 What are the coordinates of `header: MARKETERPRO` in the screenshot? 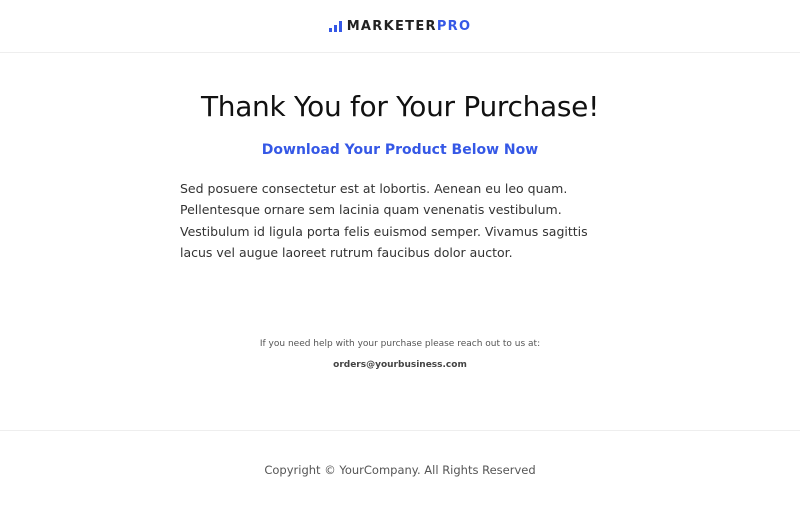 It's located at (400, 26).